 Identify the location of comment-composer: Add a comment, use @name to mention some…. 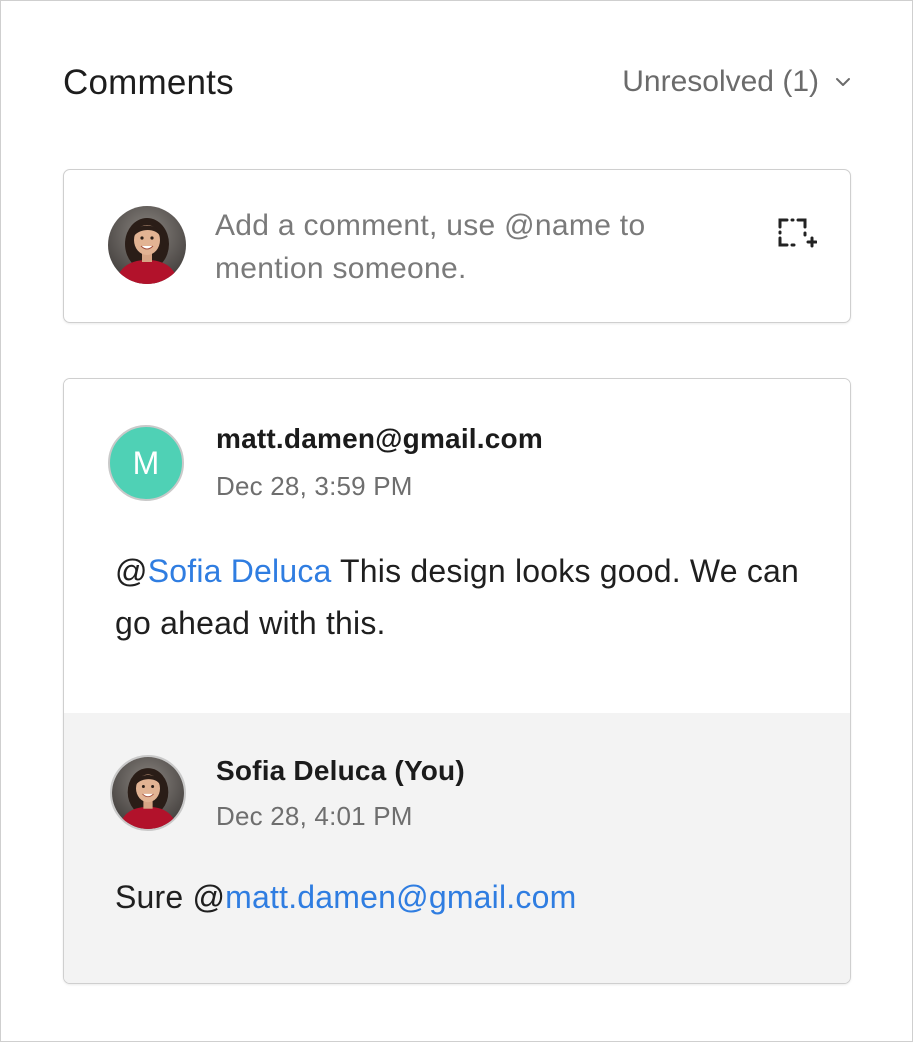
(457, 246).